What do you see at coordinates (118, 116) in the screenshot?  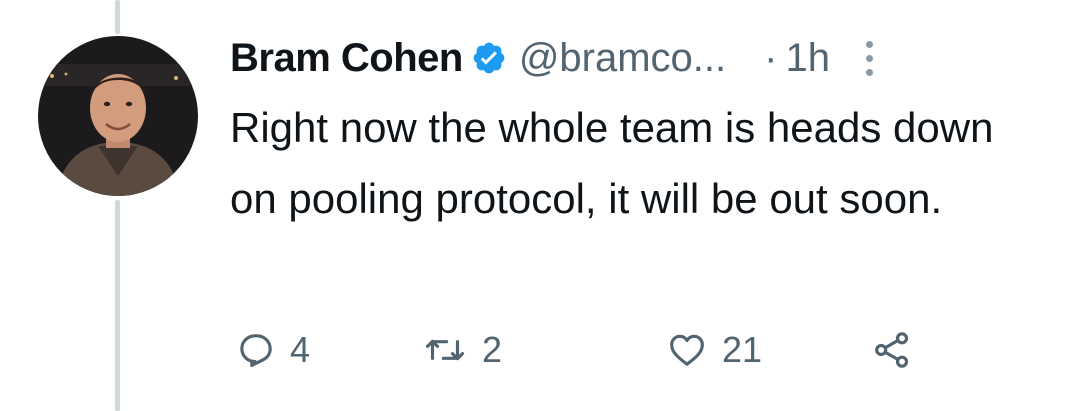 I see `avatar` at bounding box center [118, 116].